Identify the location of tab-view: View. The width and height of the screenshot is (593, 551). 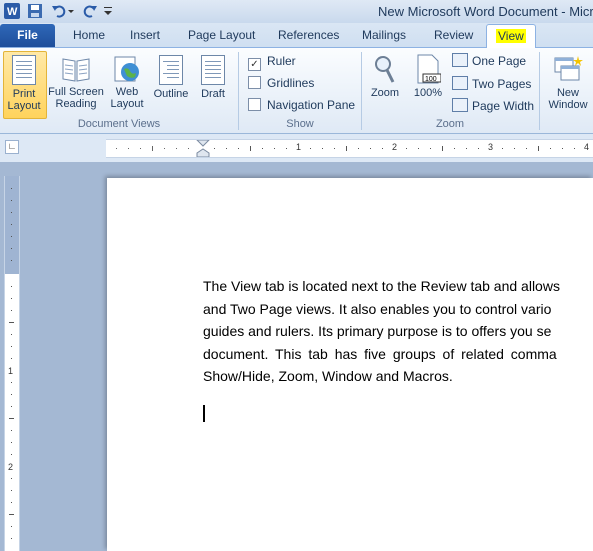
(511, 36).